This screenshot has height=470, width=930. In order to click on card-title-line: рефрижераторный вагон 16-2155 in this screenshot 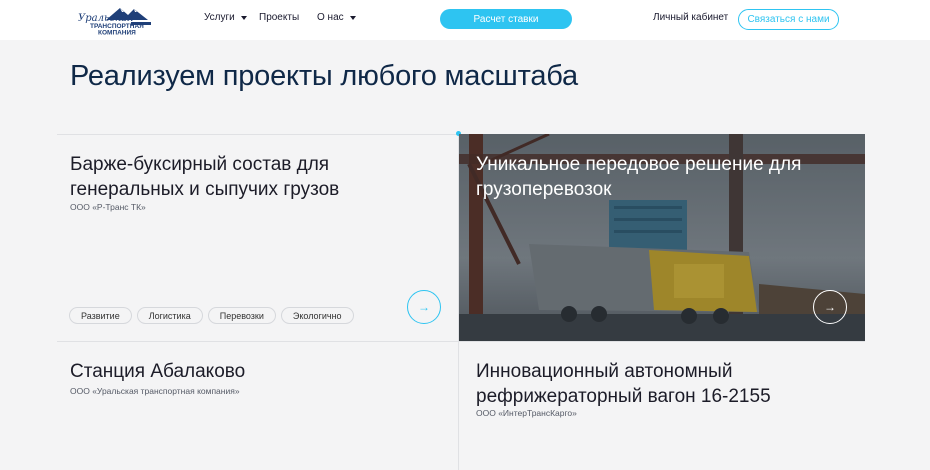, I will do `click(623, 396)`.